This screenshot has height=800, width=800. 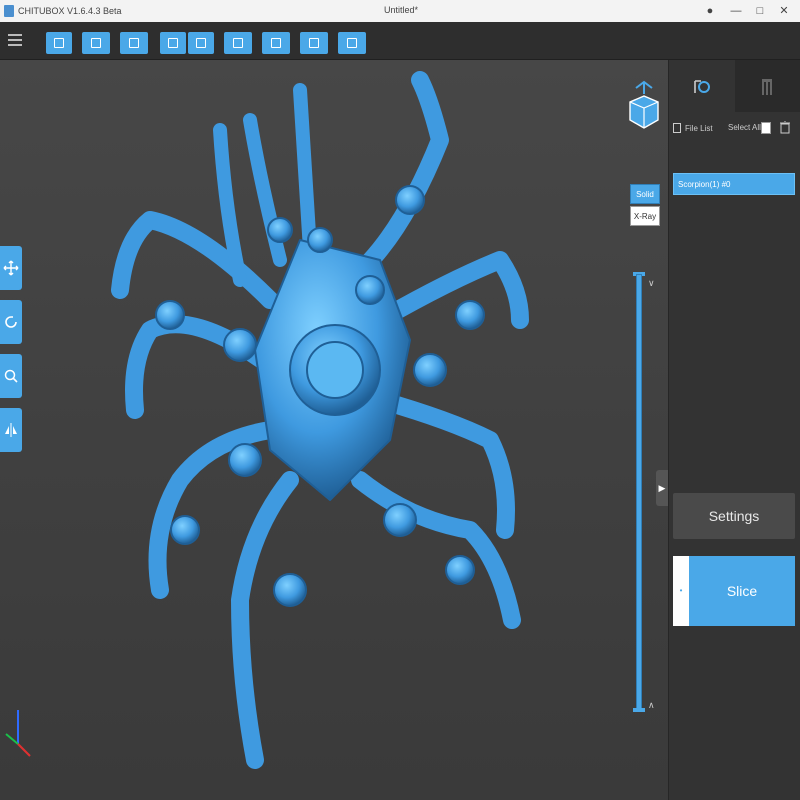 I want to click on user-icon: ●, so click(x=710, y=11).